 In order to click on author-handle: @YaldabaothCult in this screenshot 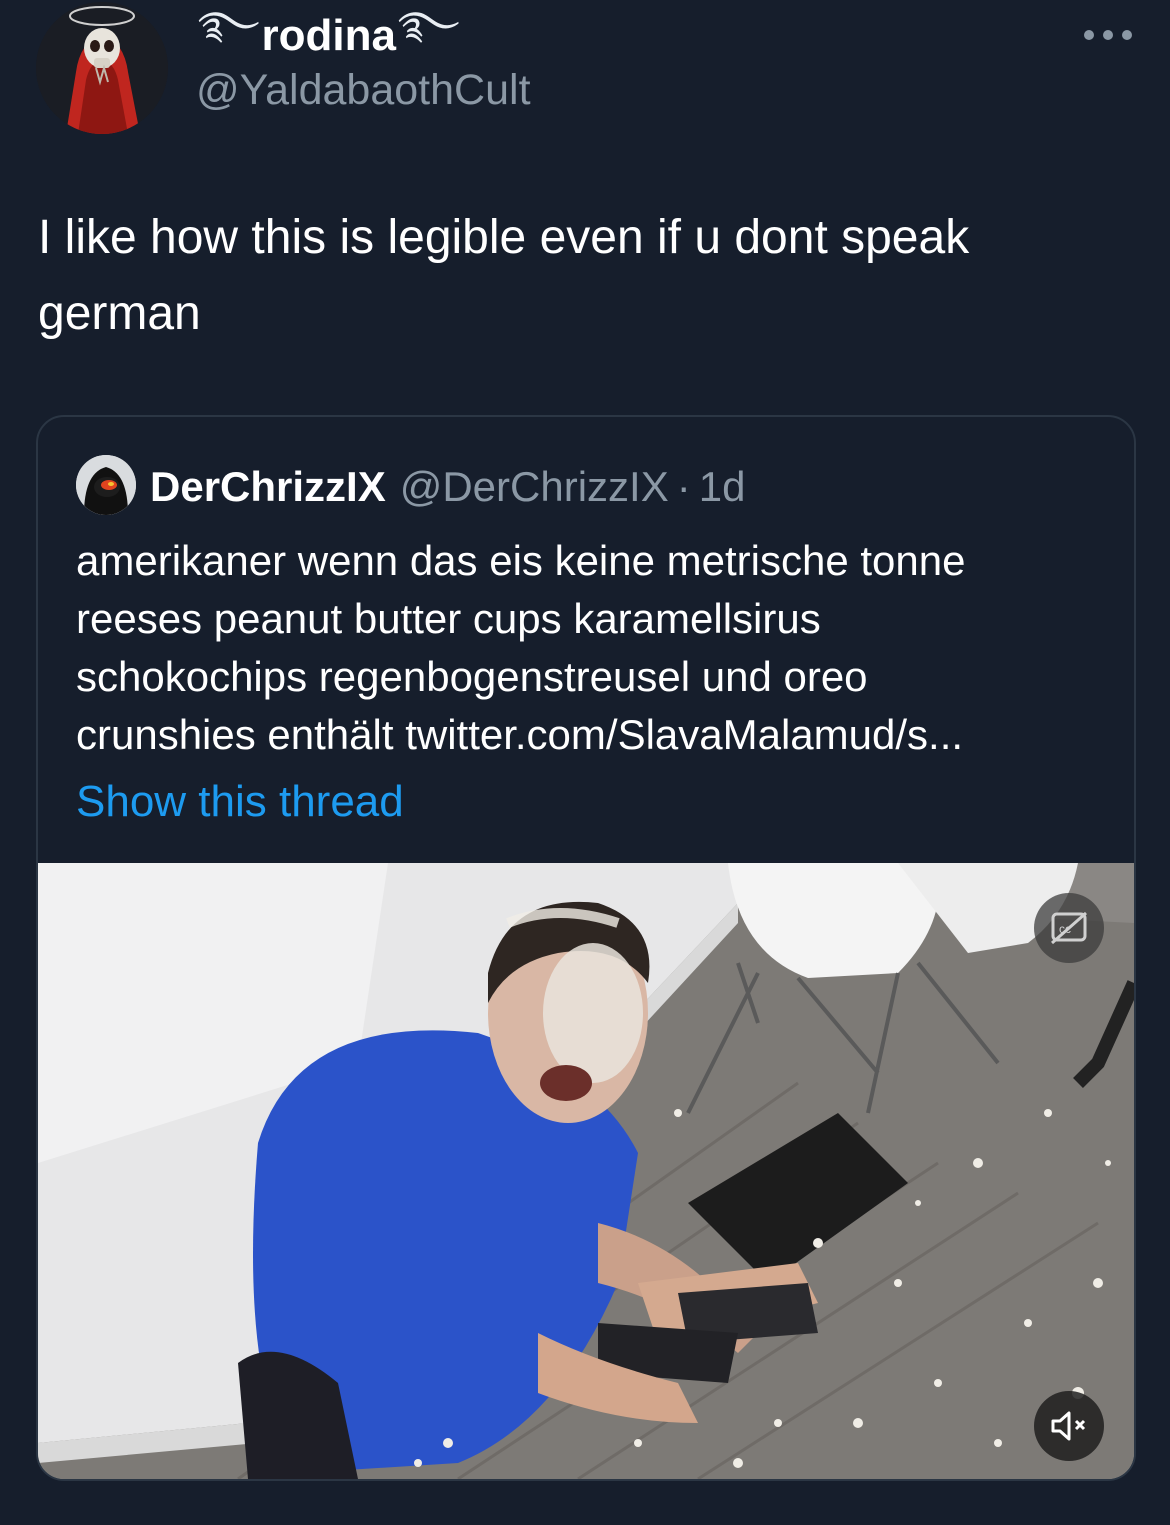, I will do `click(363, 90)`.